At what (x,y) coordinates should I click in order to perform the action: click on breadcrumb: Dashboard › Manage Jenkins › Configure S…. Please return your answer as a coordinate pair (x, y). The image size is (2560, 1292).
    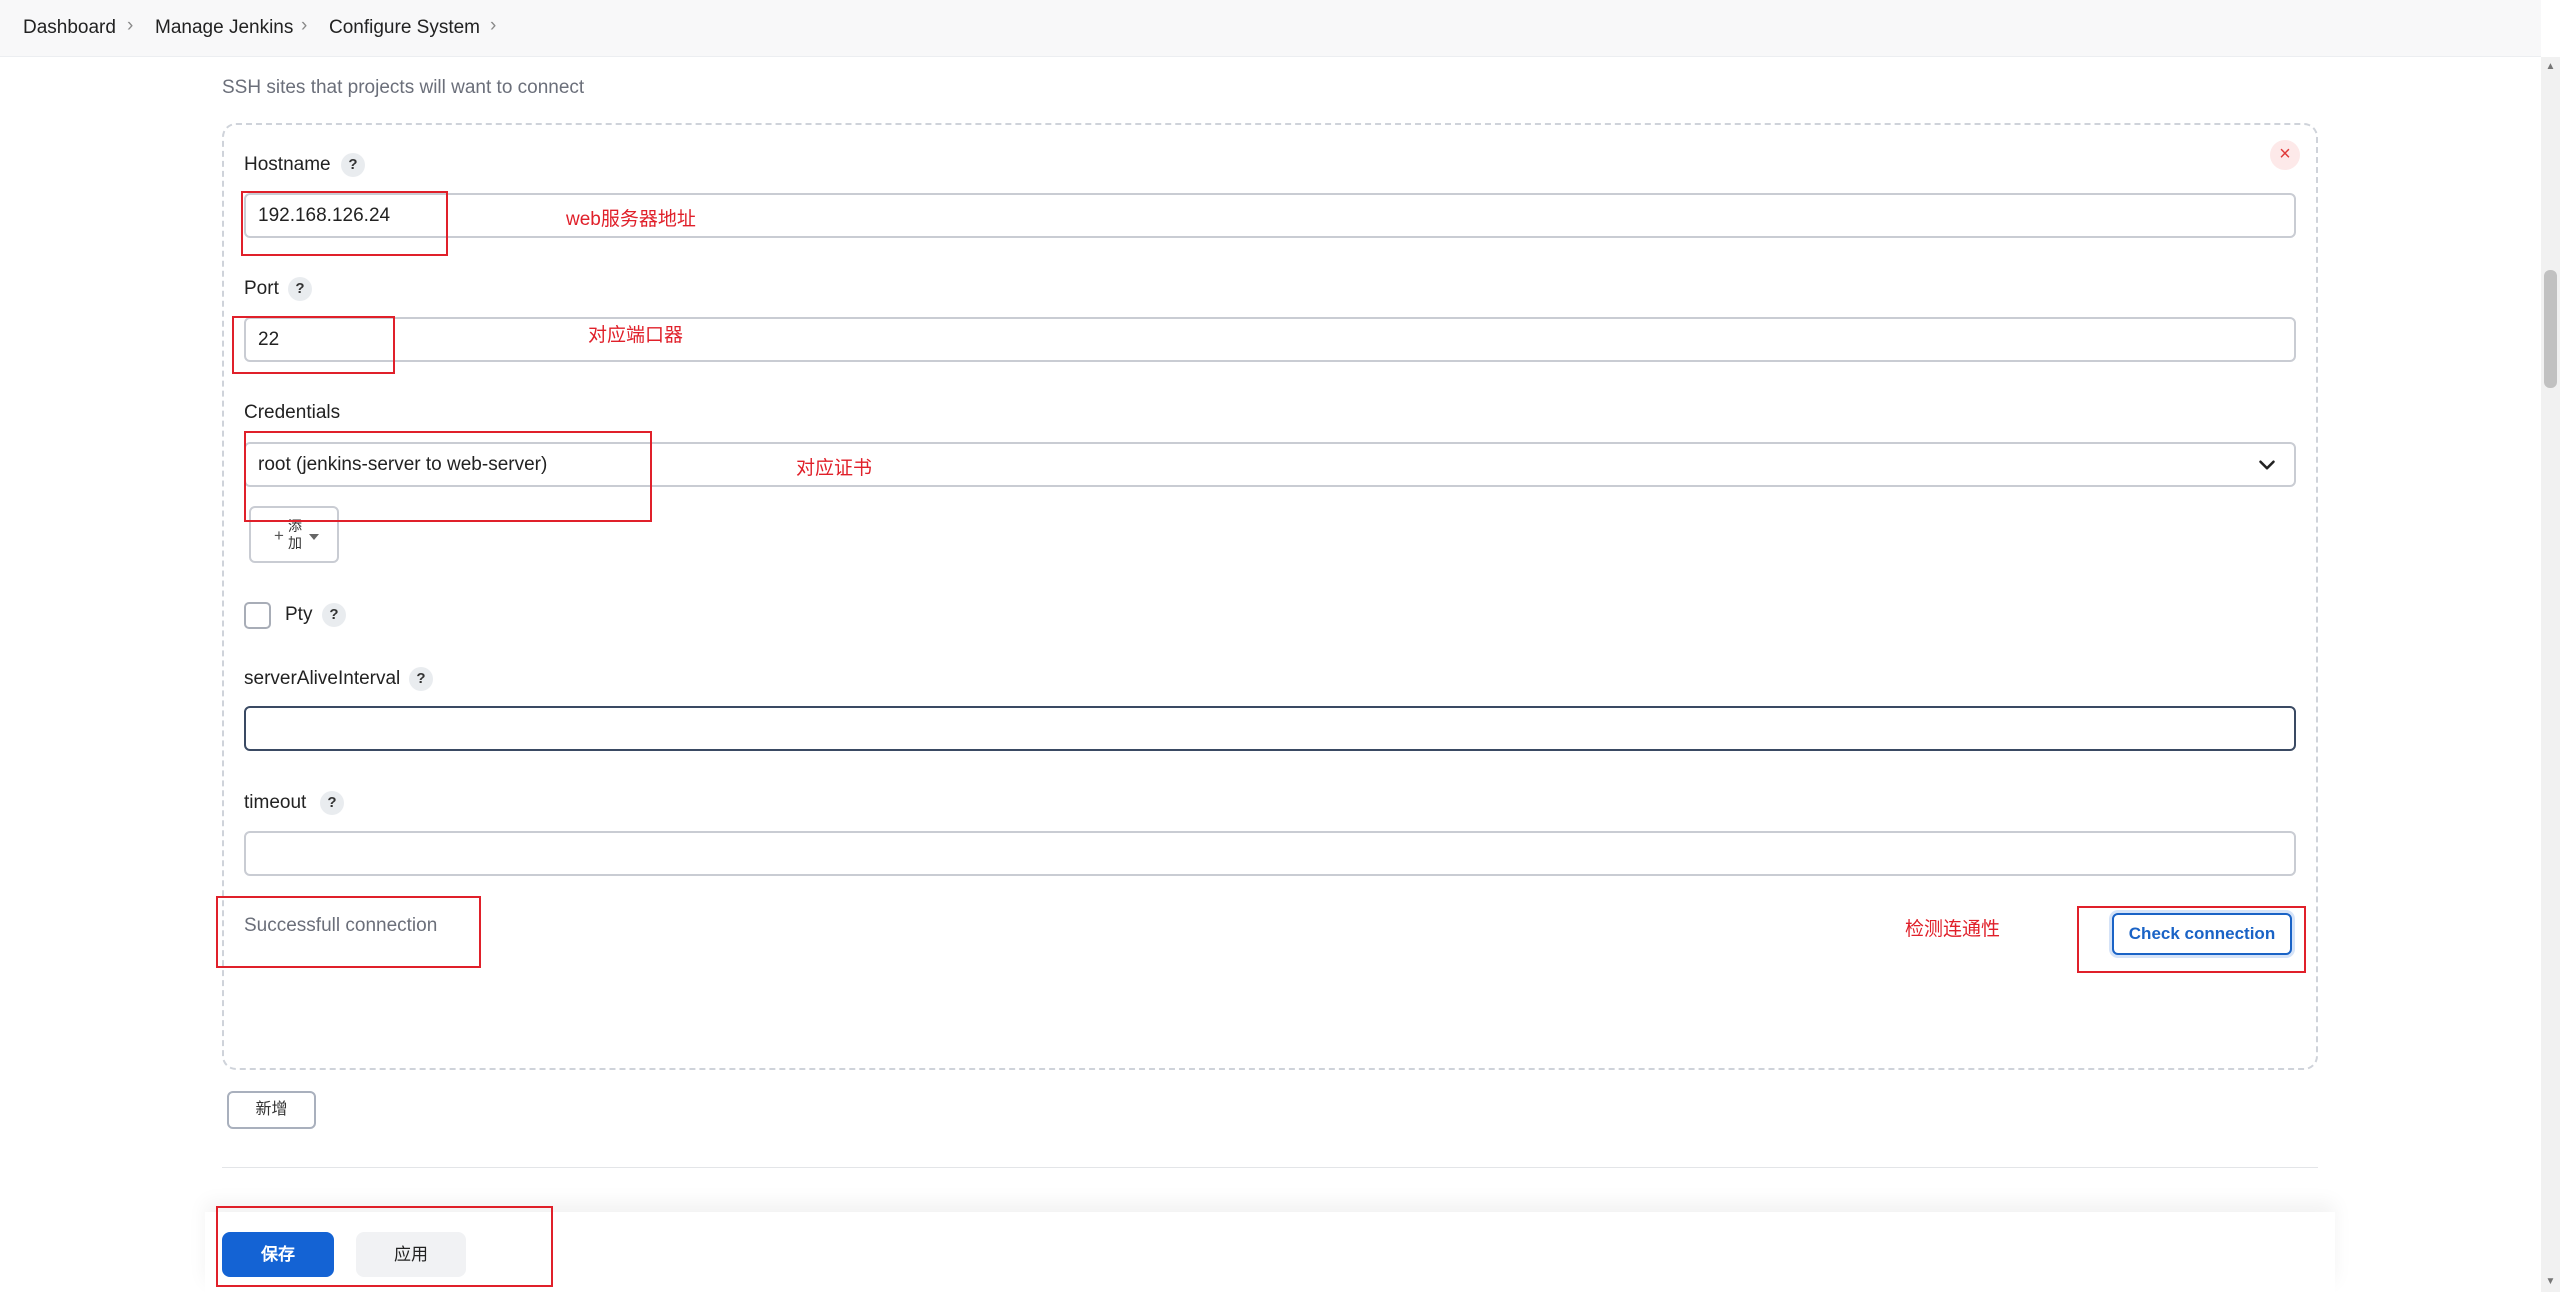
    Looking at the image, I should click on (1270, 28).